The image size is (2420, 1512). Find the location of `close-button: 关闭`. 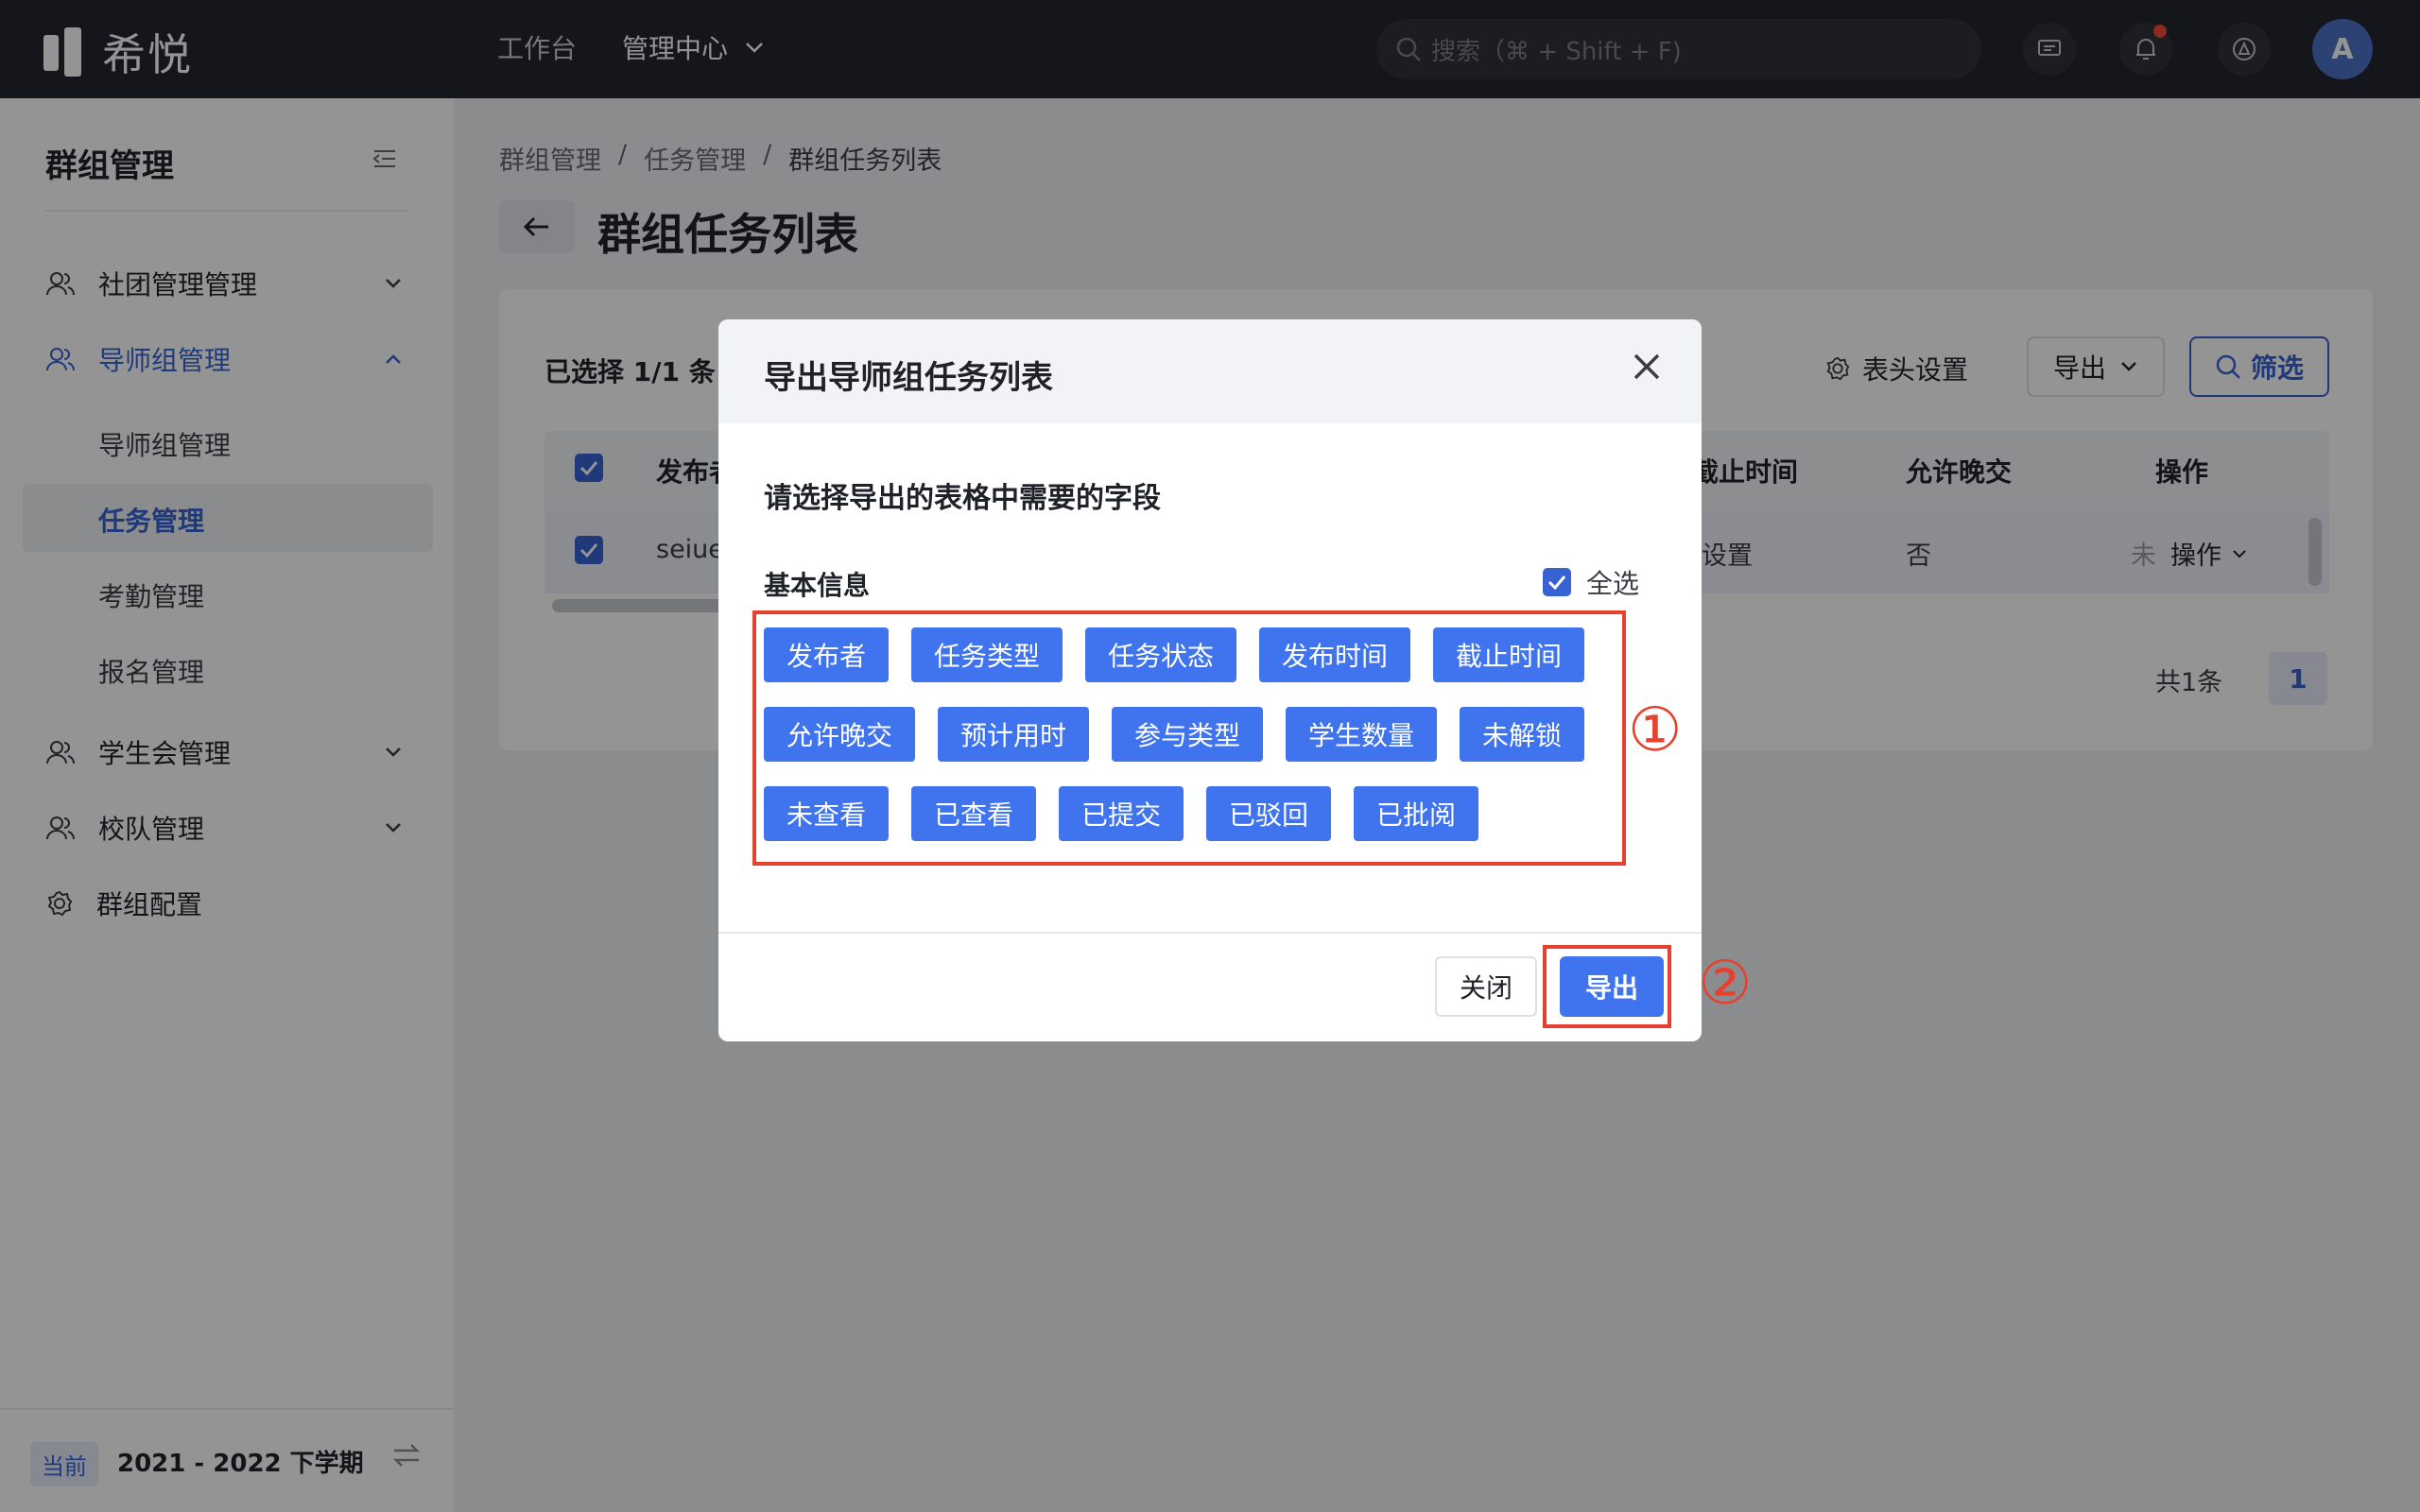

close-button: 关闭 is located at coordinates (1486, 986).